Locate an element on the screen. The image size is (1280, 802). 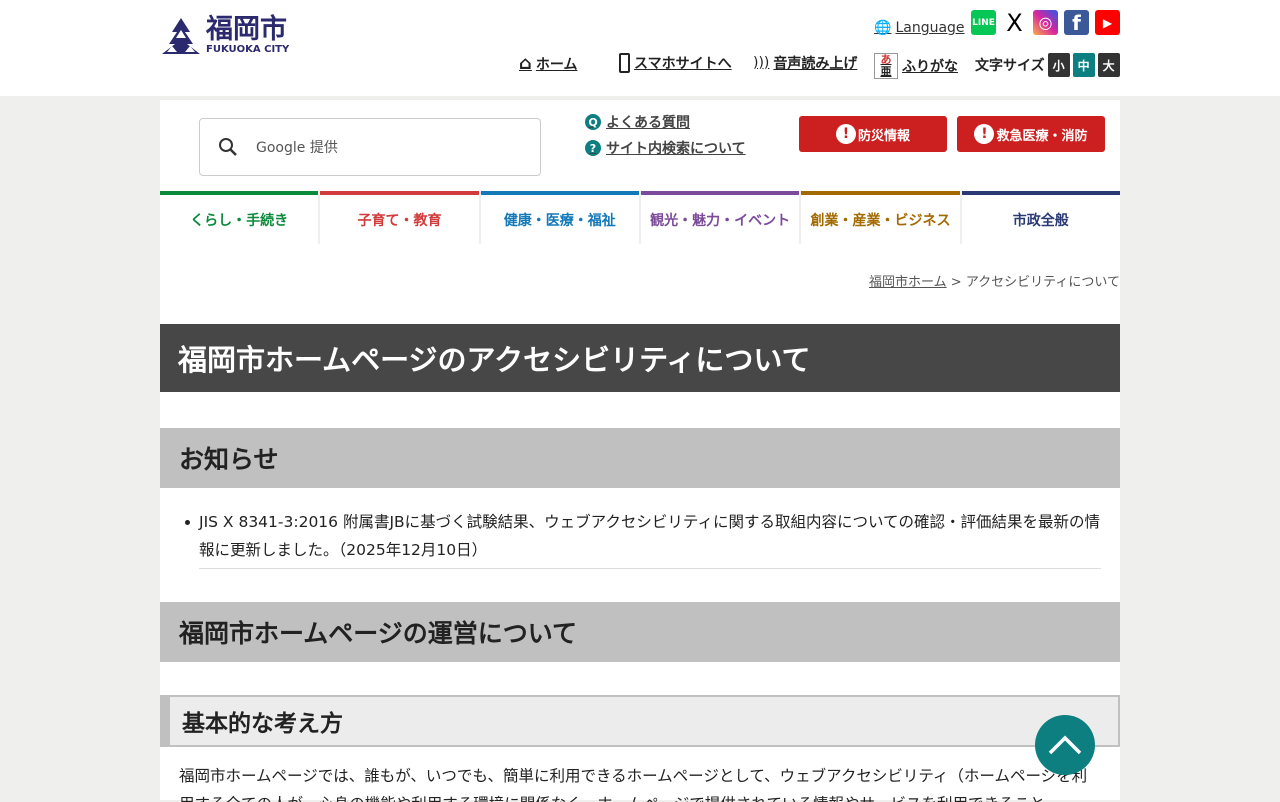
breadcrumb-home: 福岡市ホーム is located at coordinates (908, 282).